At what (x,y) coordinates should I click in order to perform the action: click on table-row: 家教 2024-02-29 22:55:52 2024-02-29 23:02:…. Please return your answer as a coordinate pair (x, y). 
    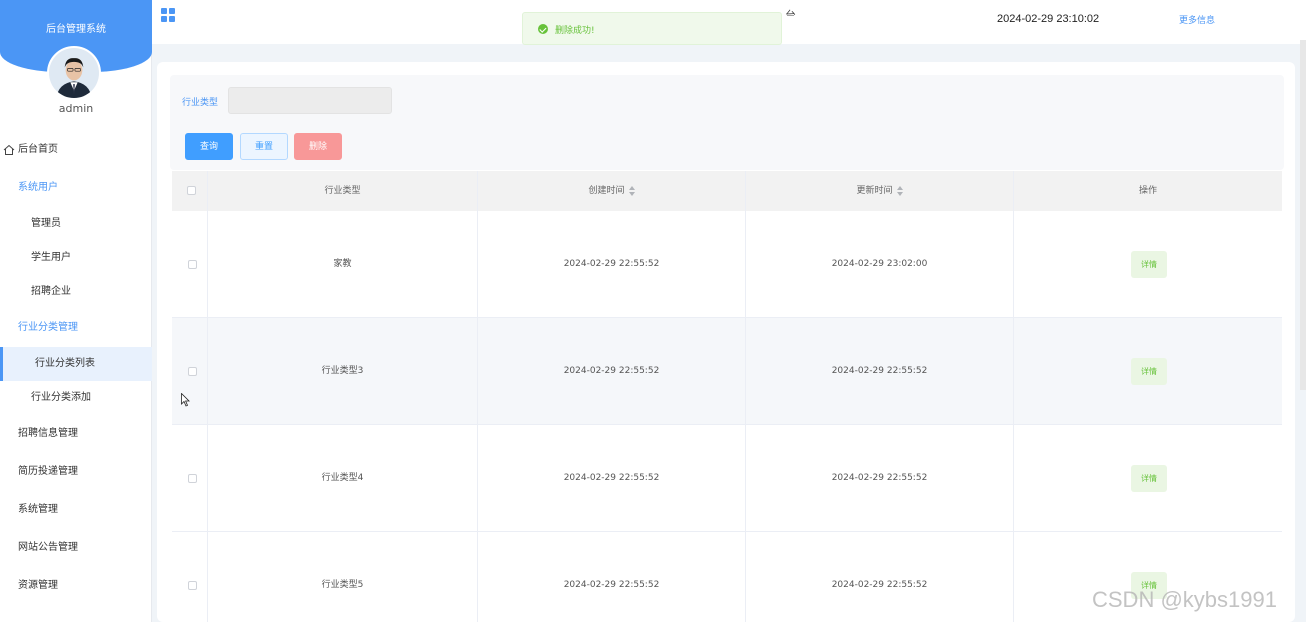
    Looking at the image, I should click on (727, 264).